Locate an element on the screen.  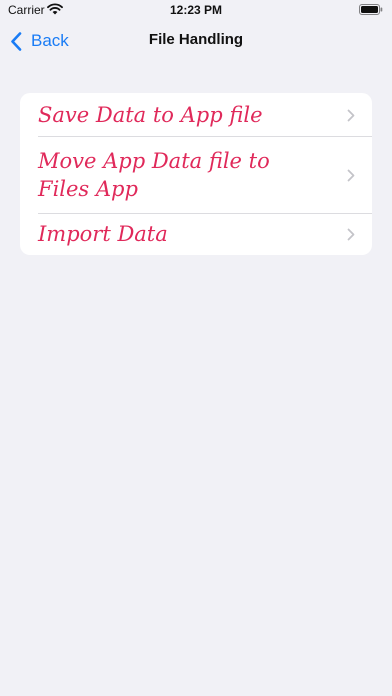
move-app-data-file-item: Move App Data file to Files App is located at coordinates (196, 174).